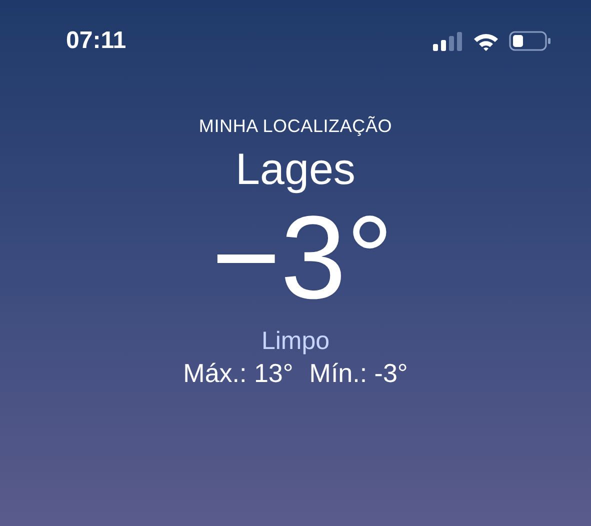 Image resolution: width=591 pixels, height=526 pixels. I want to click on weather-condition: Limpo, so click(295, 341).